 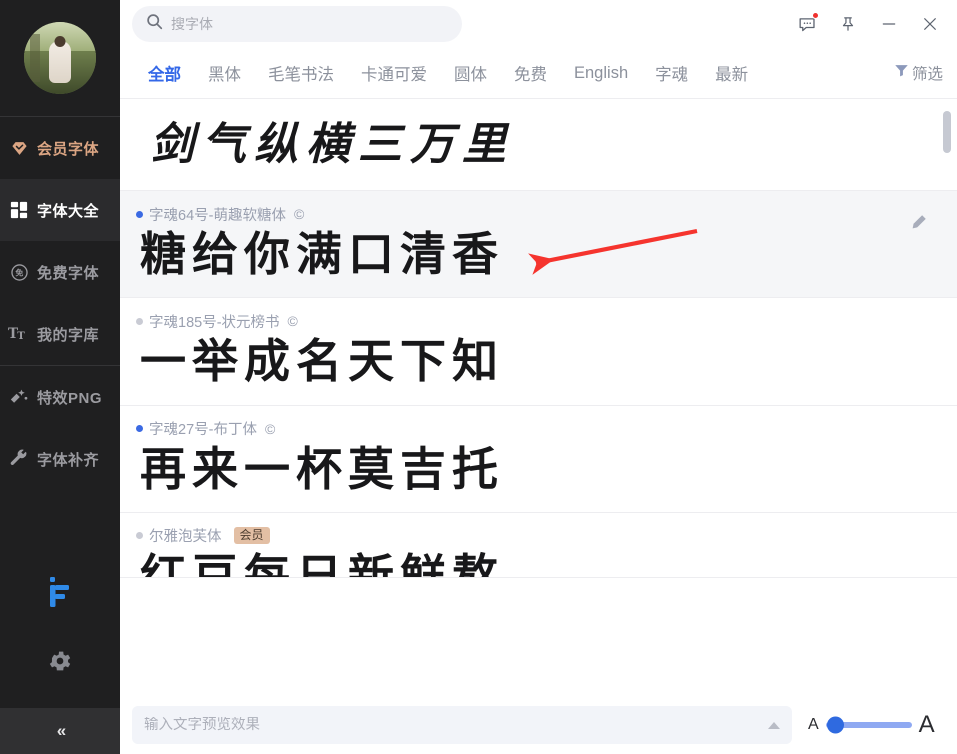 What do you see at coordinates (154, 24) in the screenshot?
I see `search-icon` at bounding box center [154, 24].